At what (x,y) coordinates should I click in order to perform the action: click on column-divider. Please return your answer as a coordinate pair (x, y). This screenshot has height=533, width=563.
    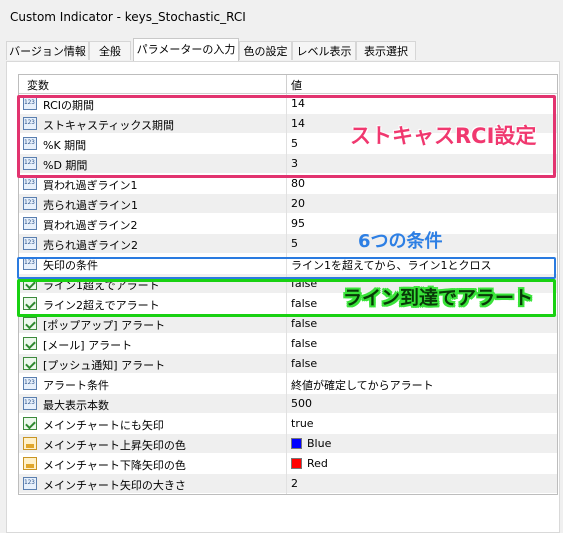
    Looking at the image, I should click on (286, 84).